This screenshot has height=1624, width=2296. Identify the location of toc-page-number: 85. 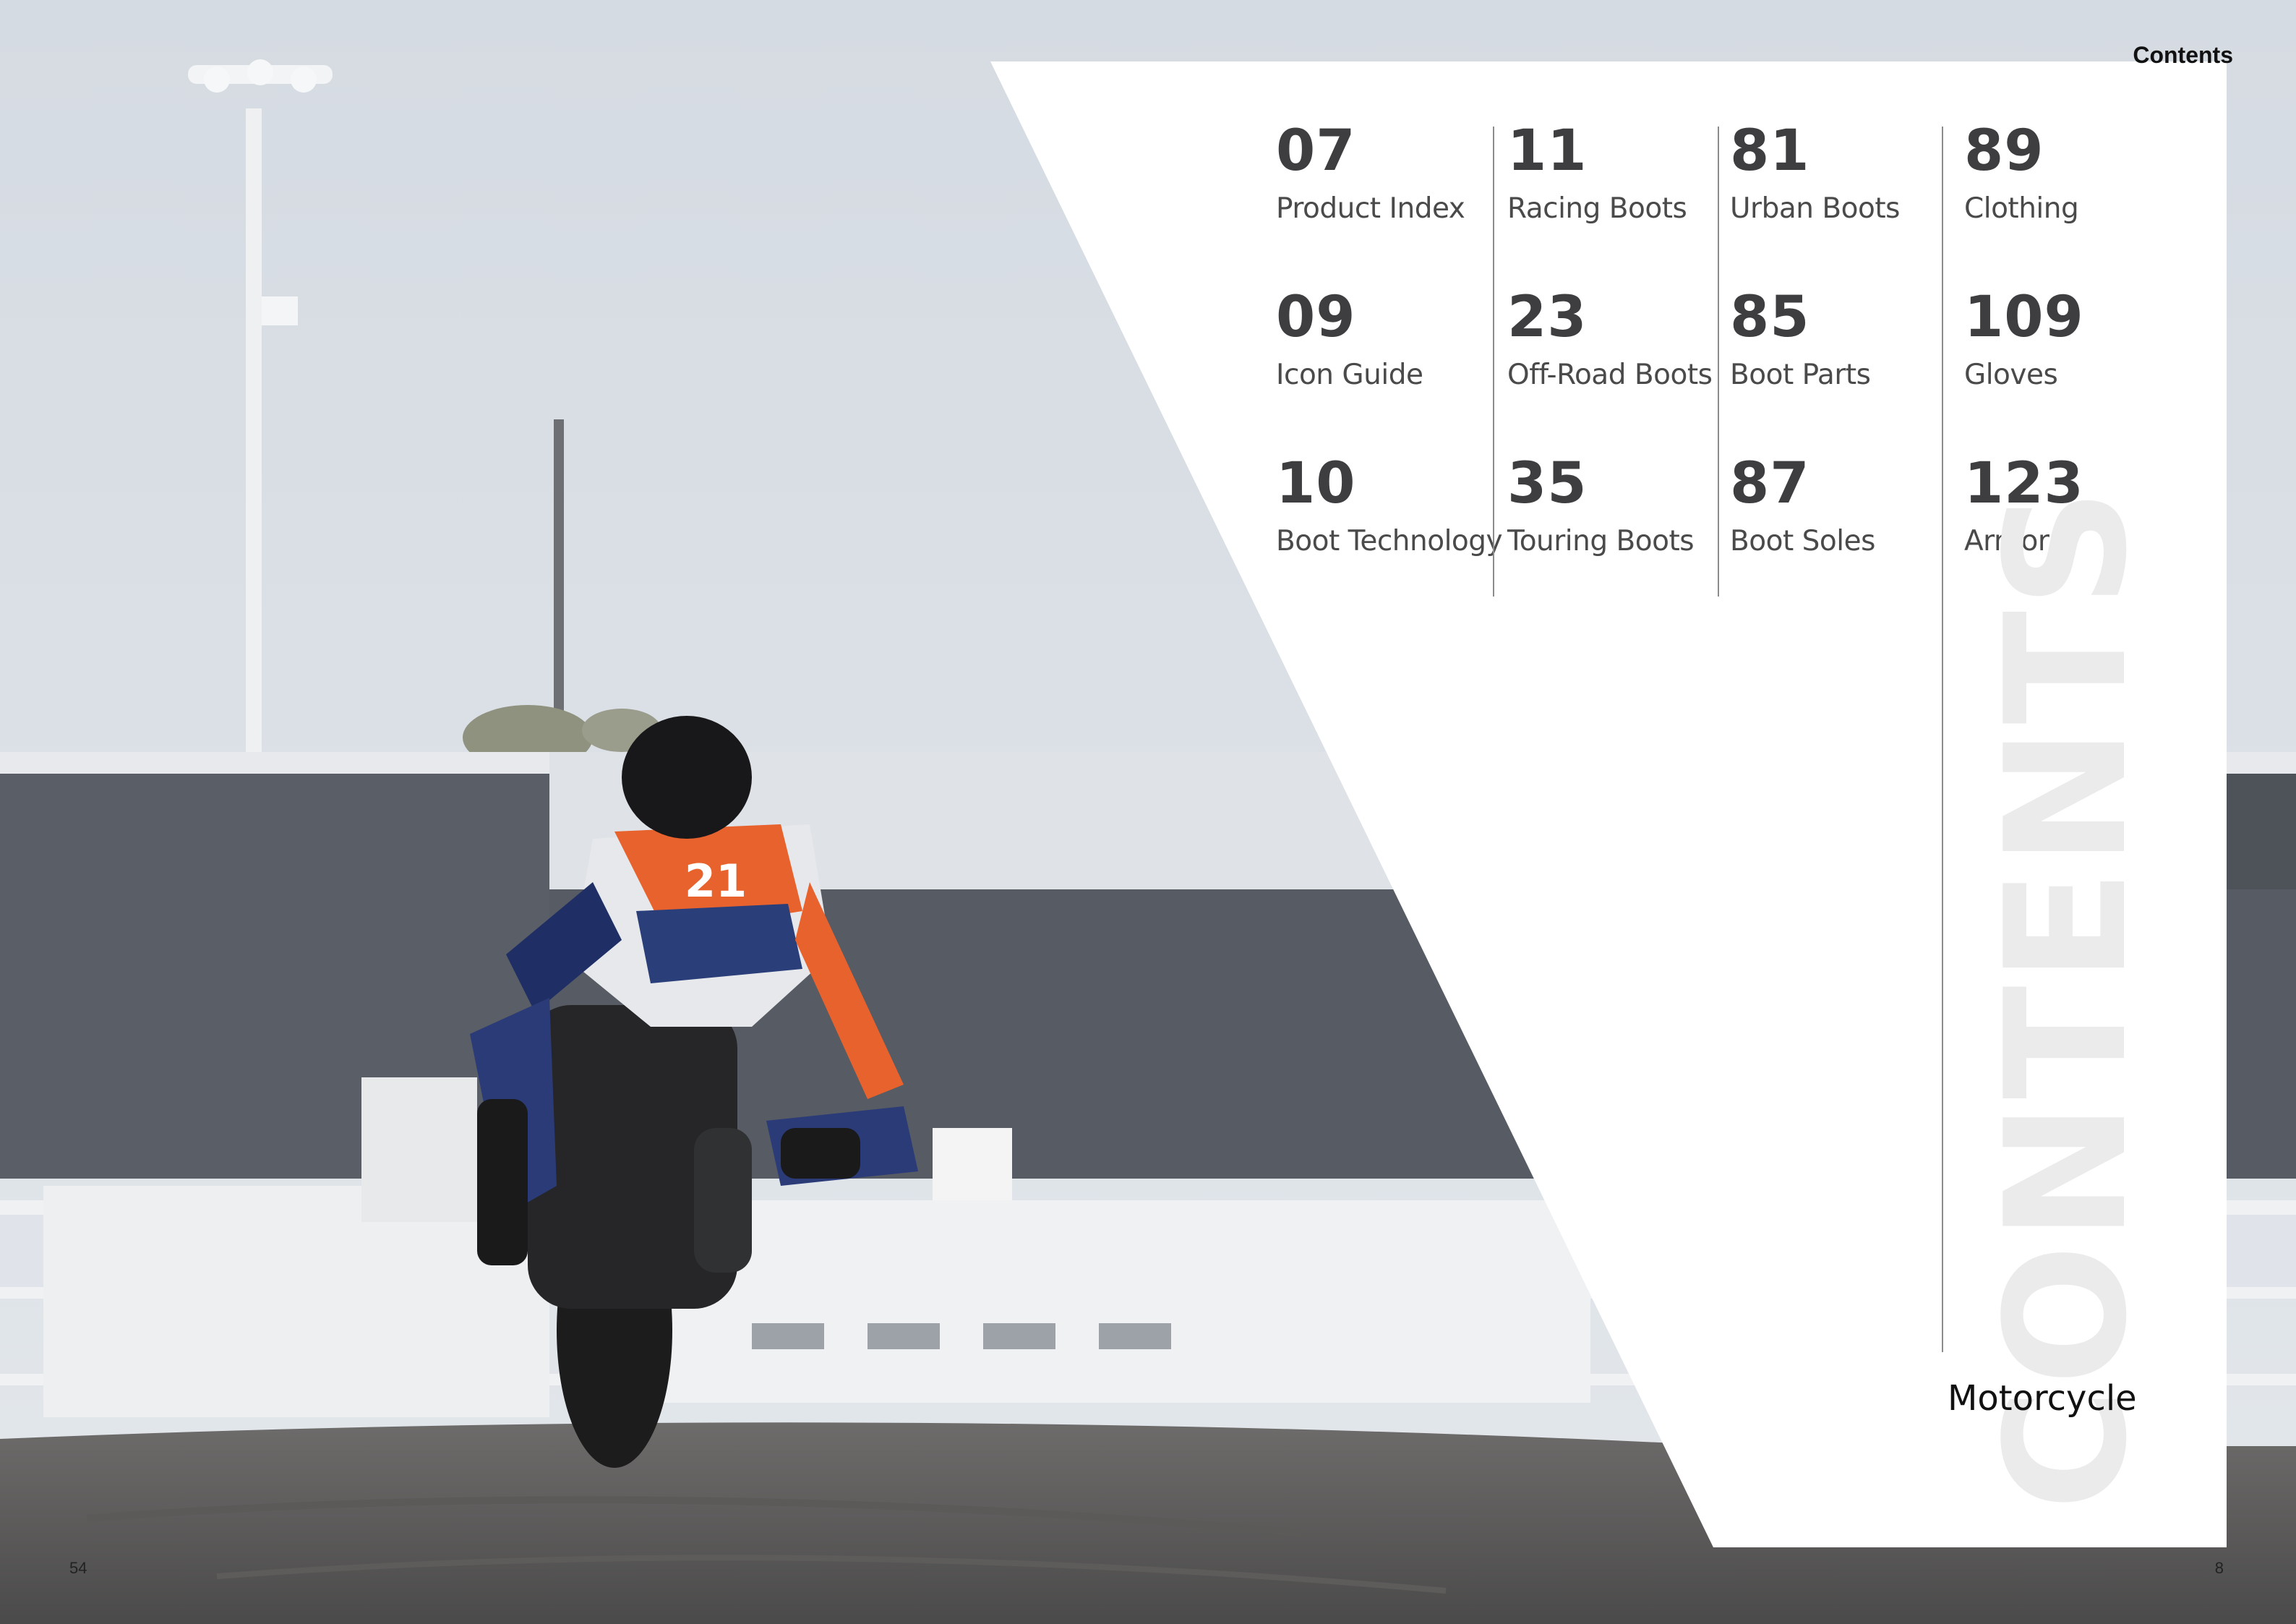
(1770, 317).